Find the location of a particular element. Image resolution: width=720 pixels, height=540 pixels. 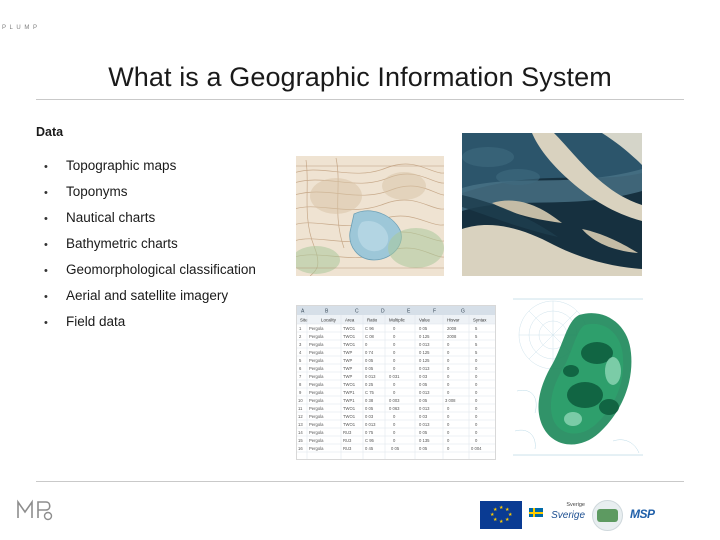

partner-logos: ★ ★ ★ ★ ★ ★ ★ ★ Sverige Sverige MSP is located at coordinates (594, 515).